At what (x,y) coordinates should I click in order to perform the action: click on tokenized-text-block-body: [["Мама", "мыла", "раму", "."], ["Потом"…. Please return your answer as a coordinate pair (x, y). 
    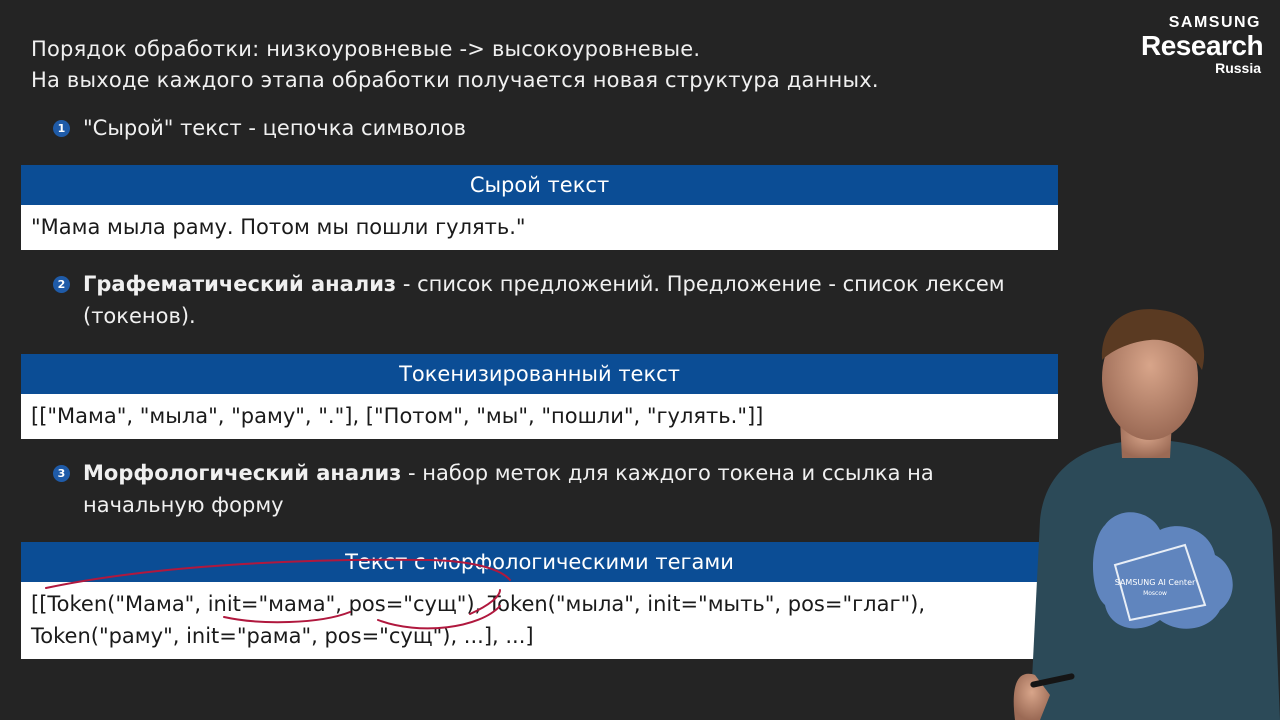
    Looking at the image, I should click on (539, 416).